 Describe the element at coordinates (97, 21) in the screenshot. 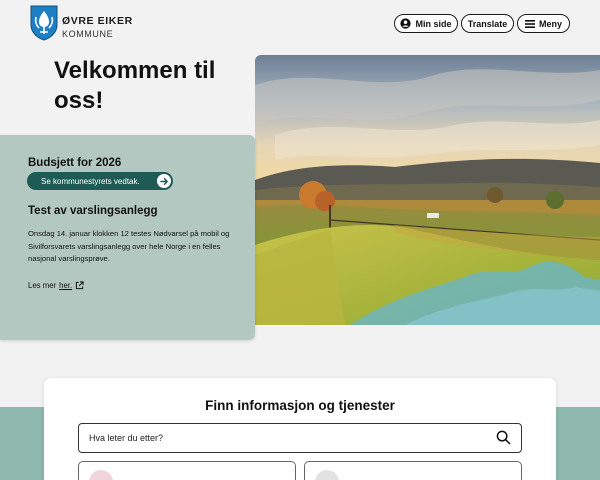

I see `brand-line-1: ØVRE EIKER` at that location.